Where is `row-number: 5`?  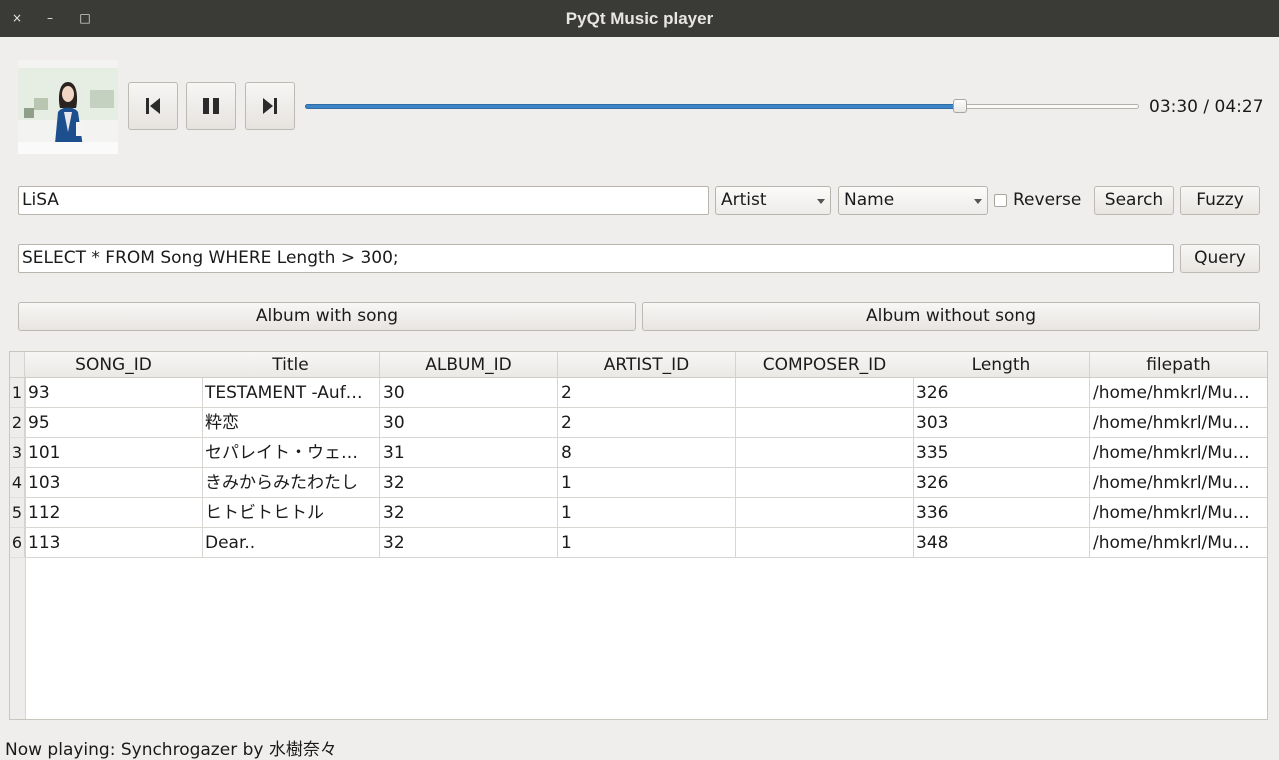 row-number: 5 is located at coordinates (17, 513).